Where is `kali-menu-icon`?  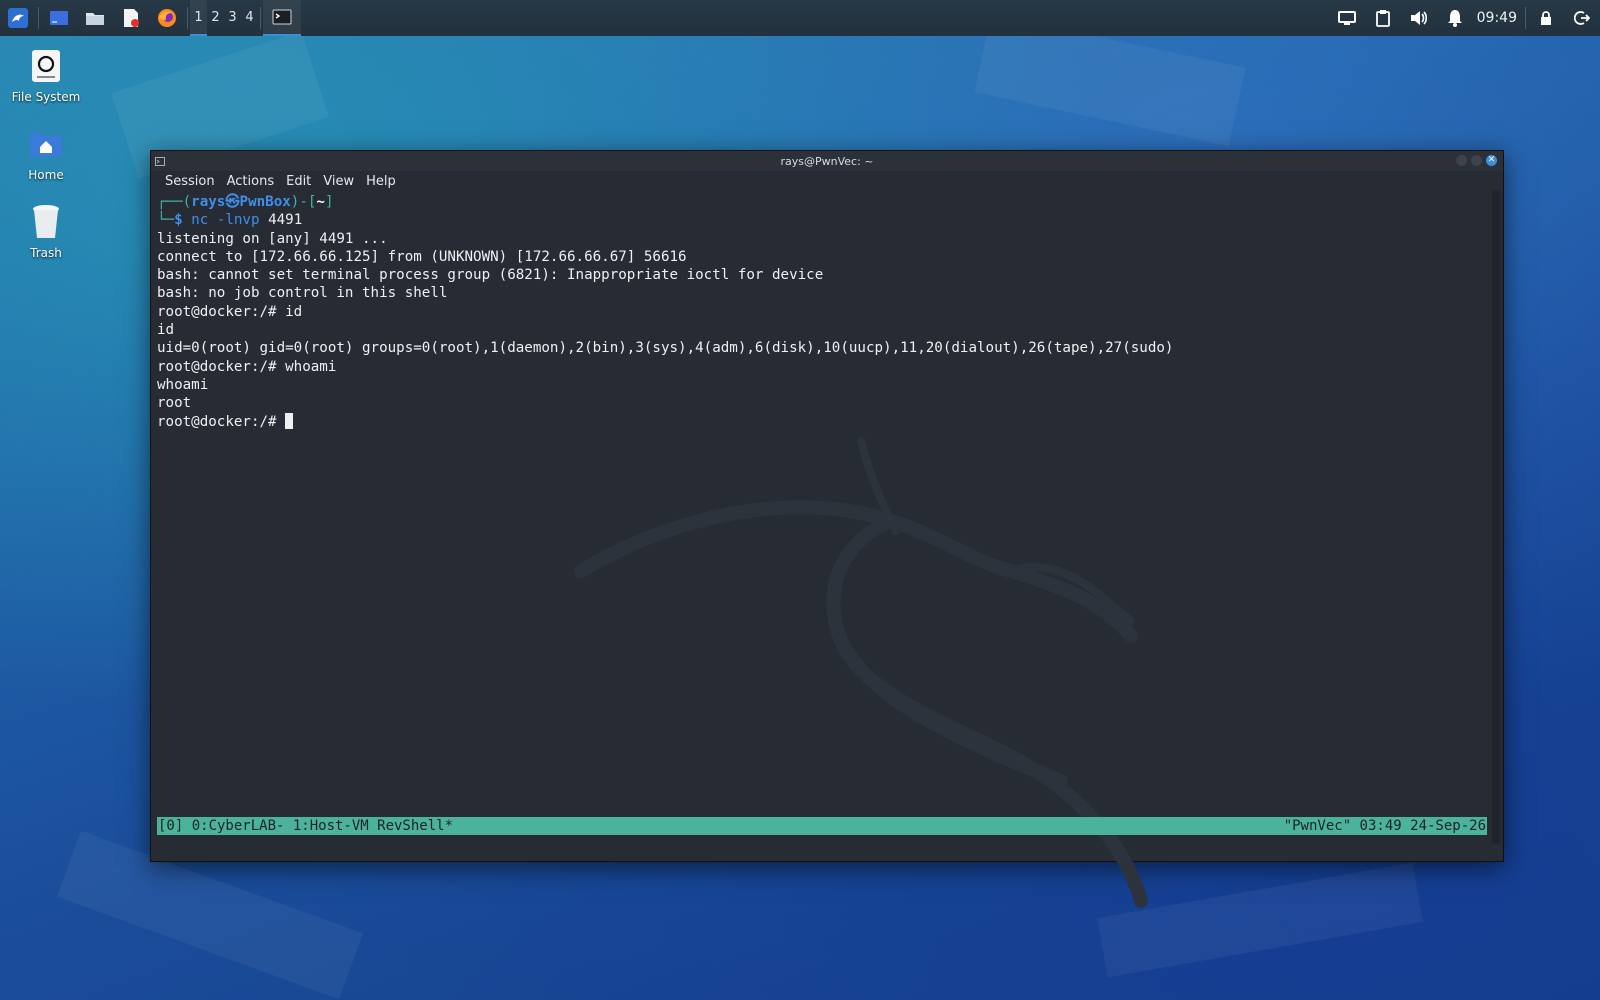 kali-menu-icon is located at coordinates (18, 18).